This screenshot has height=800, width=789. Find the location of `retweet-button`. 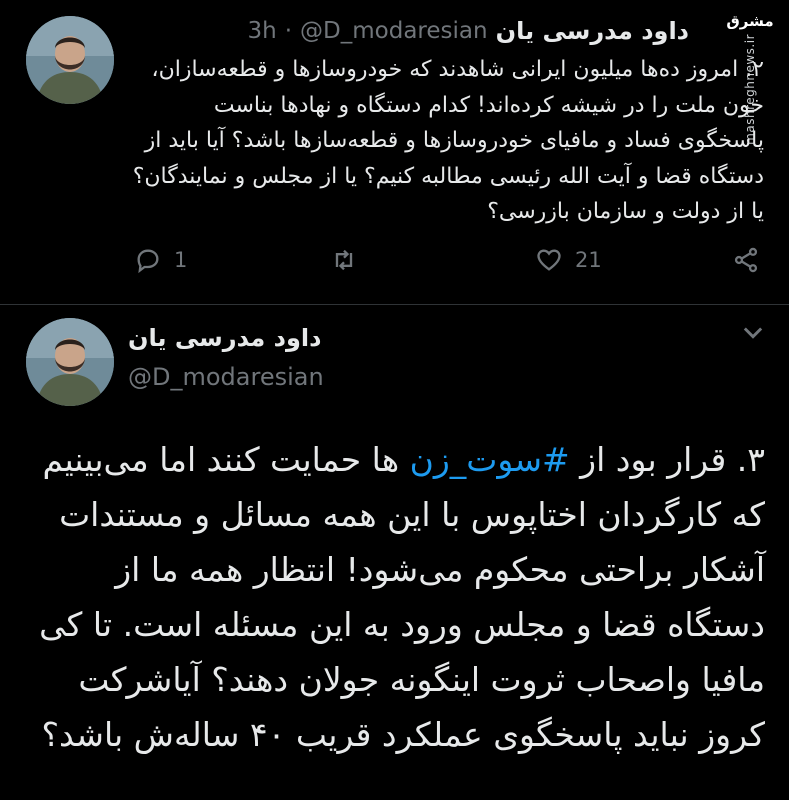

retweet-button is located at coordinates (350, 260).